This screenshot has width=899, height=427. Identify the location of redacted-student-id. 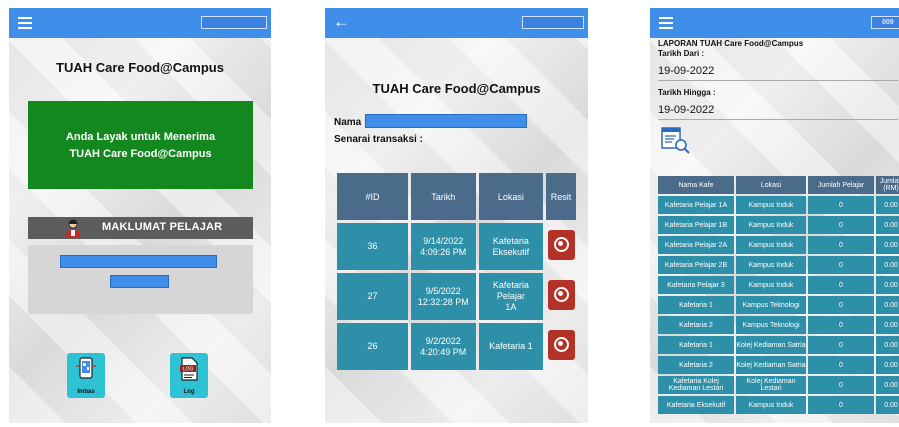
(139, 281).